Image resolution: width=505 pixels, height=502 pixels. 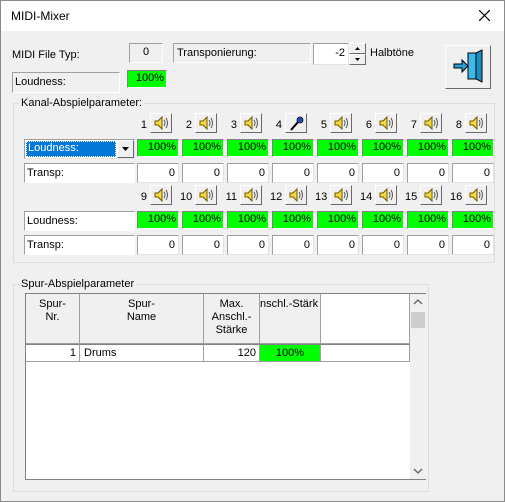 I want to click on channel-number: 5, so click(x=323, y=125).